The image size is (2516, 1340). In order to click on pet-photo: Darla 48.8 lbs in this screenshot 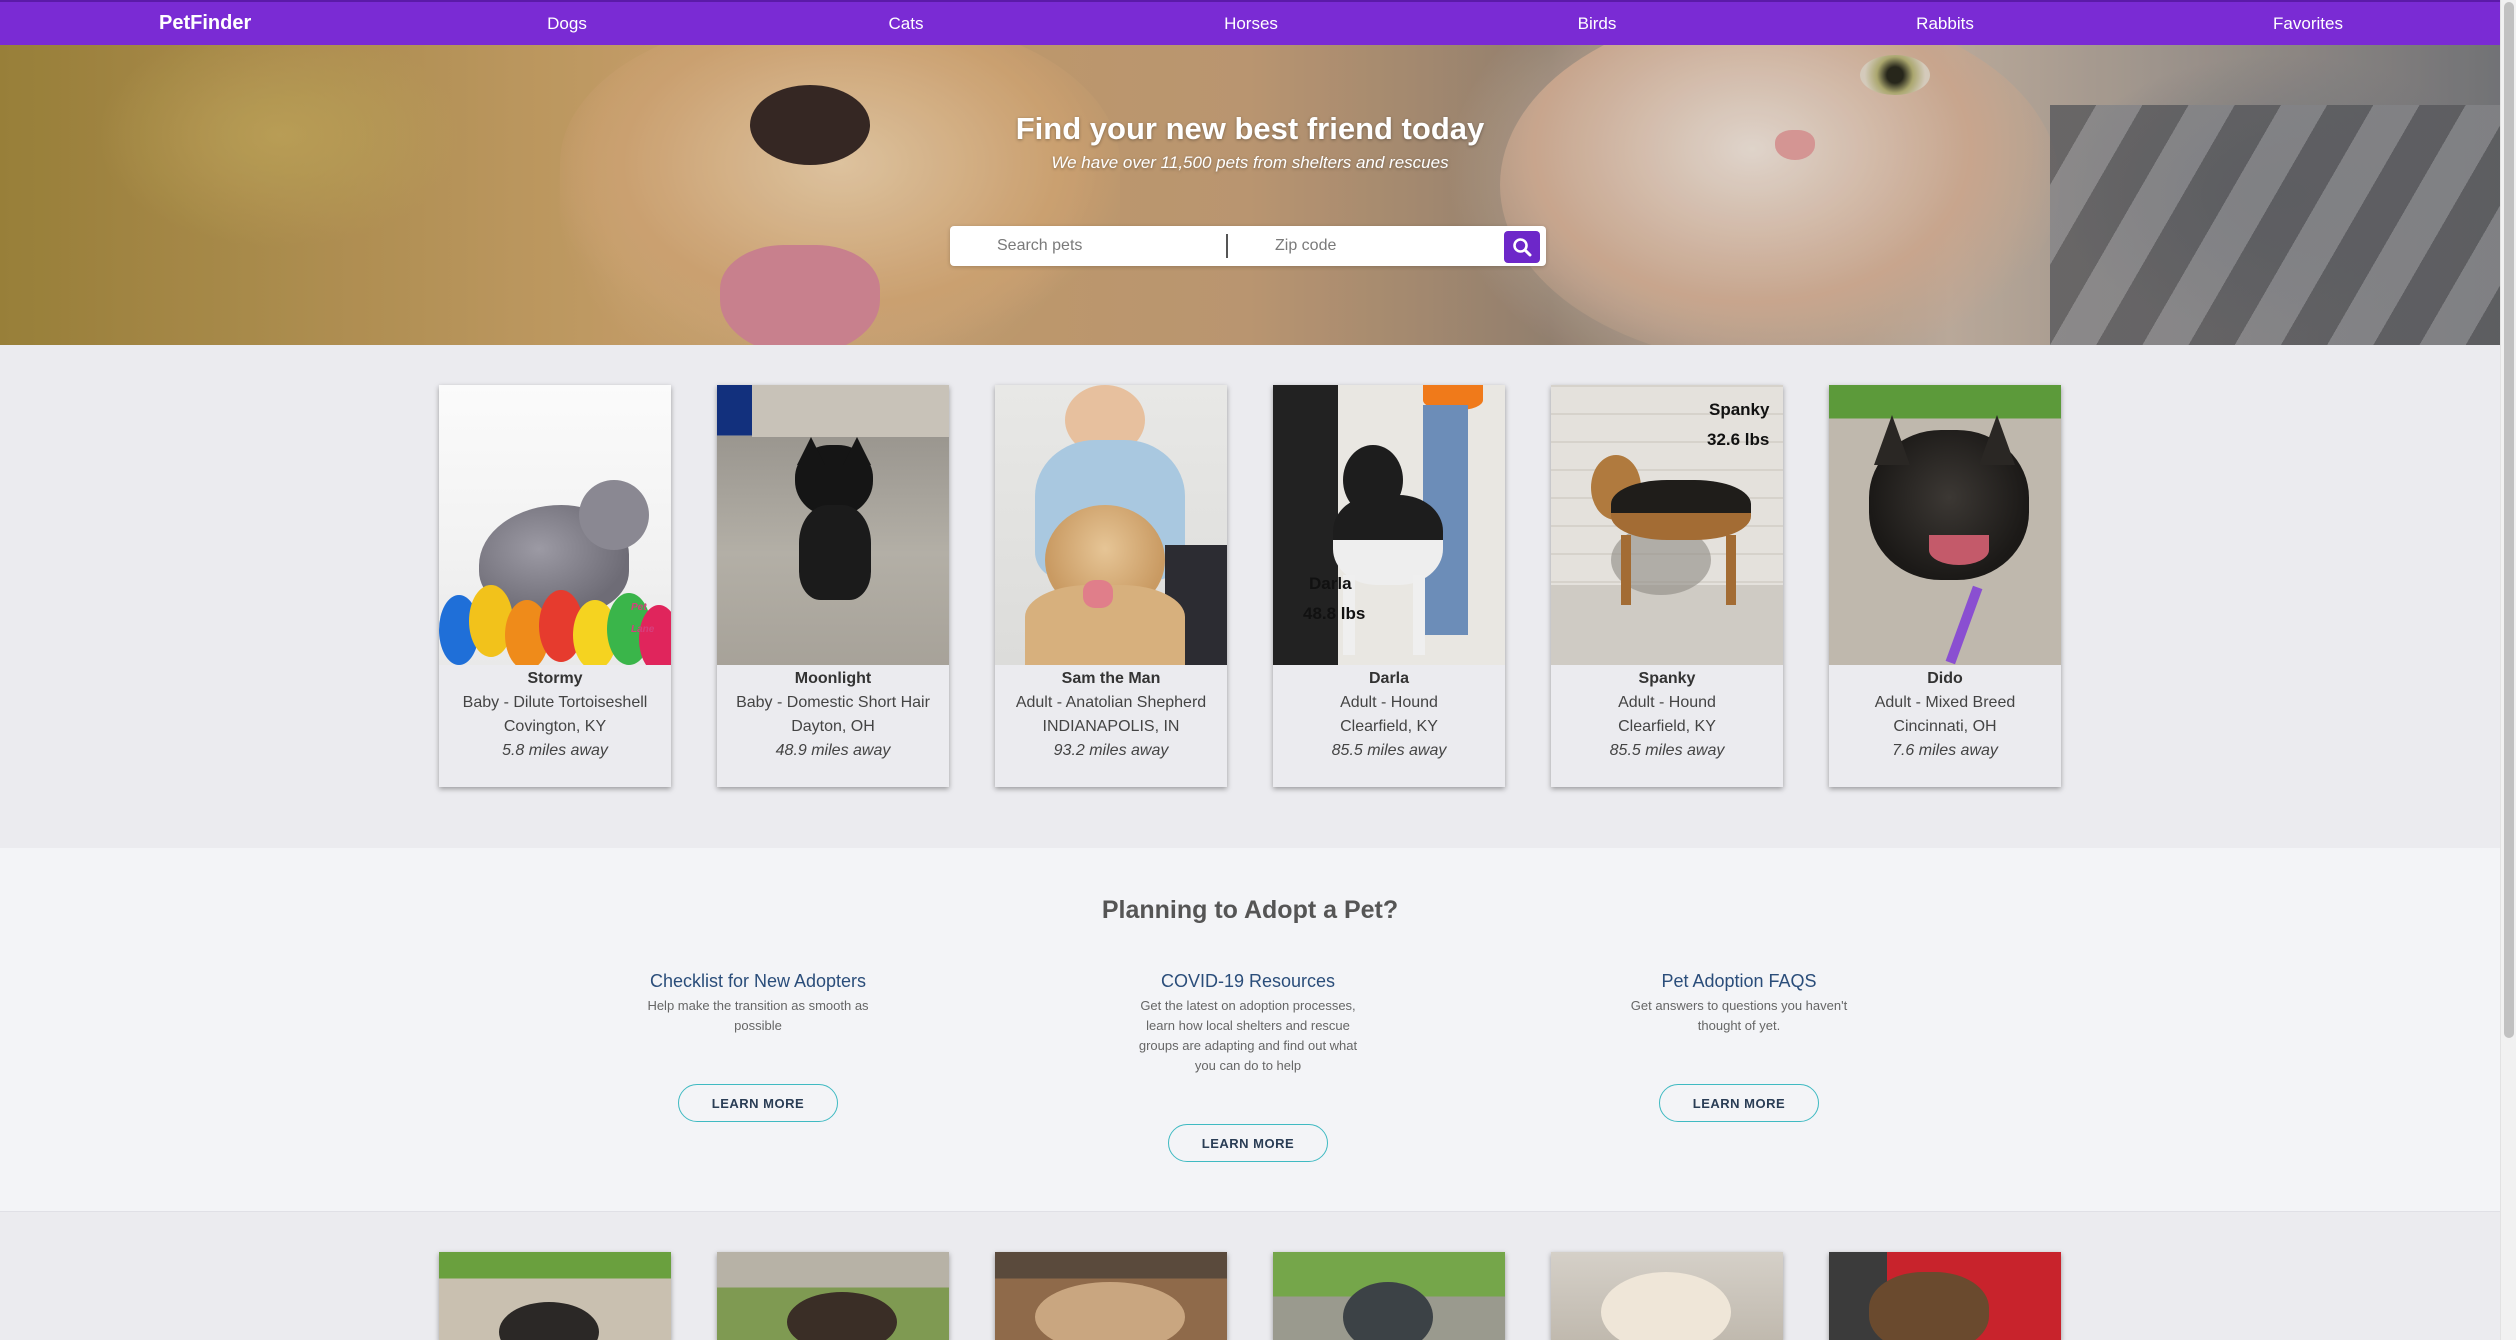, I will do `click(1389, 525)`.